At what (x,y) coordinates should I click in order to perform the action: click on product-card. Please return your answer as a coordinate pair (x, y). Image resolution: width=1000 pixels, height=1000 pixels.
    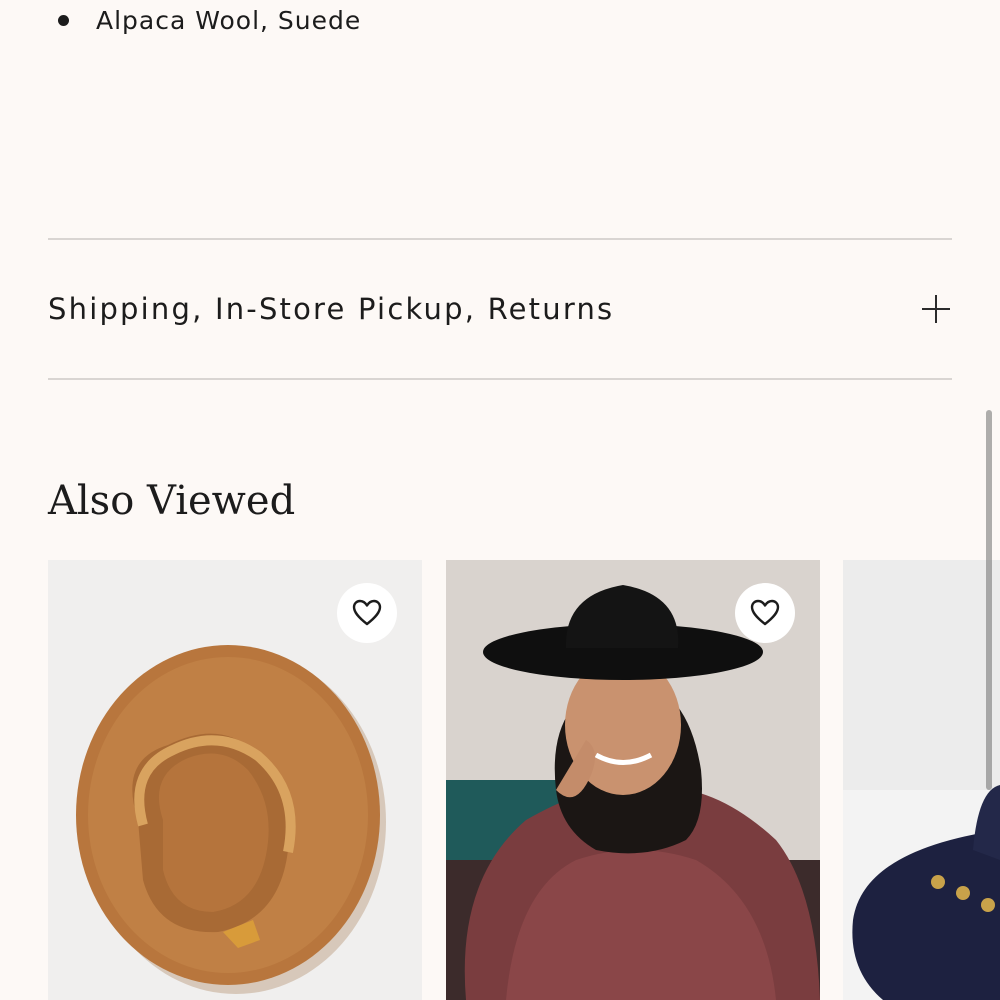
    Looking at the image, I should click on (921, 780).